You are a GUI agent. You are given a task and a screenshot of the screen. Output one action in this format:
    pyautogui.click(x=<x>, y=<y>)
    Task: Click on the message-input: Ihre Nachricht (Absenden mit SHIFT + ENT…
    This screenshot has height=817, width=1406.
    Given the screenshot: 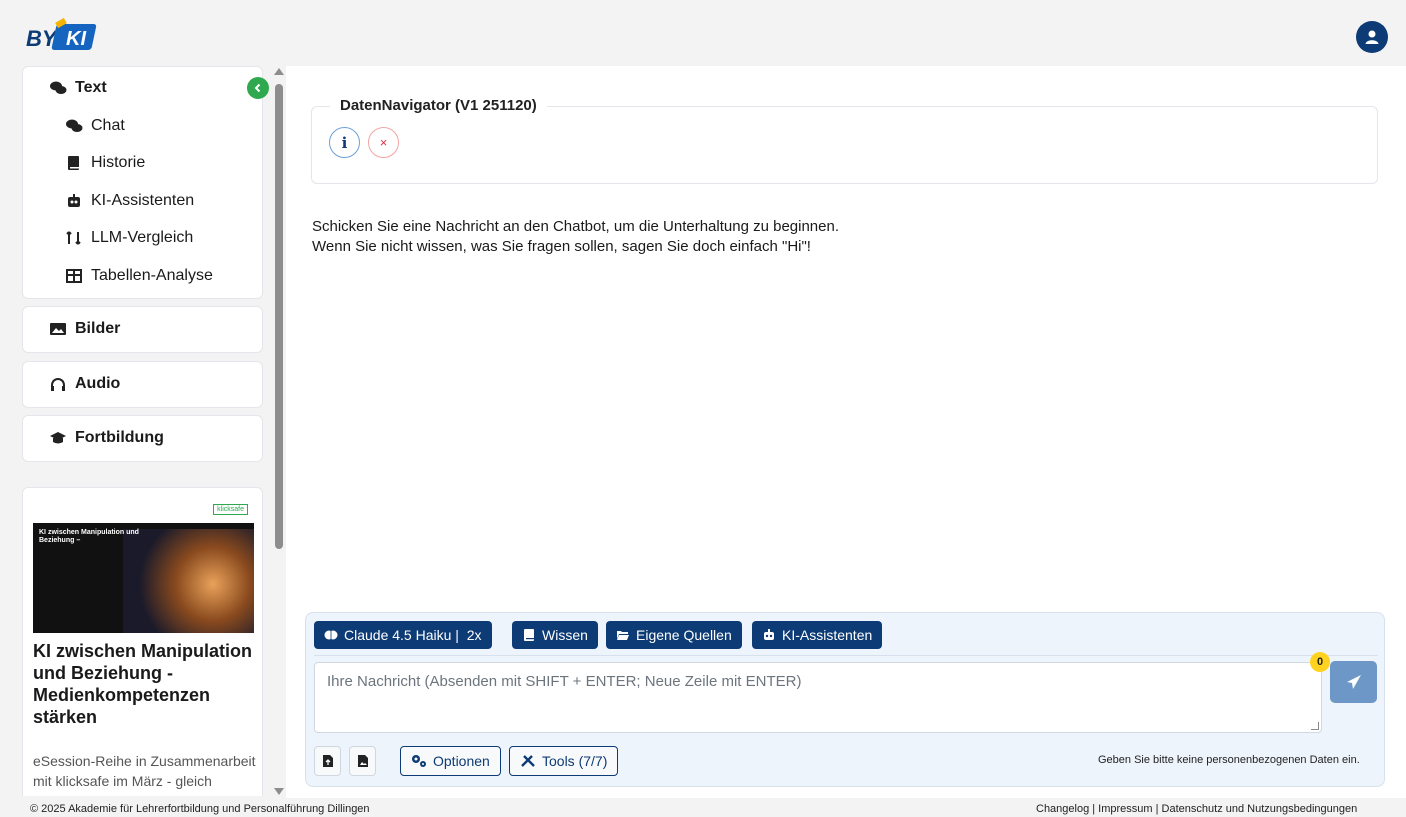 What is the action you would take?
    pyautogui.click(x=818, y=697)
    